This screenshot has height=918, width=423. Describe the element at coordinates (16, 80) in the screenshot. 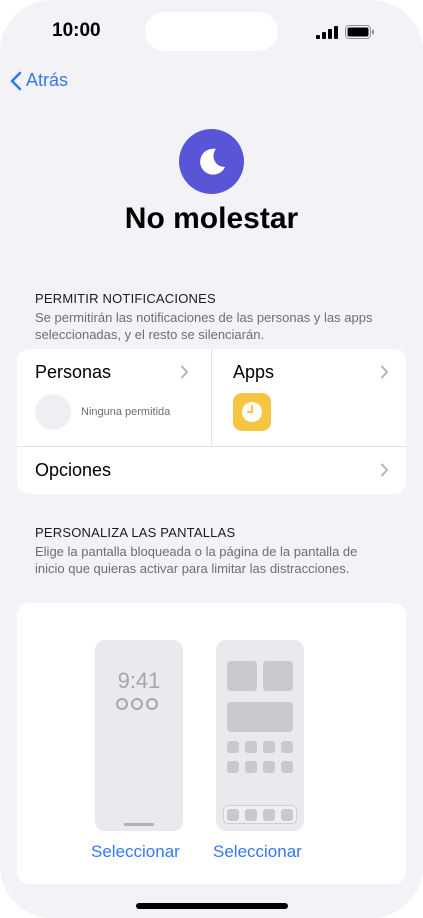

I see `chevron-left-icon` at that location.